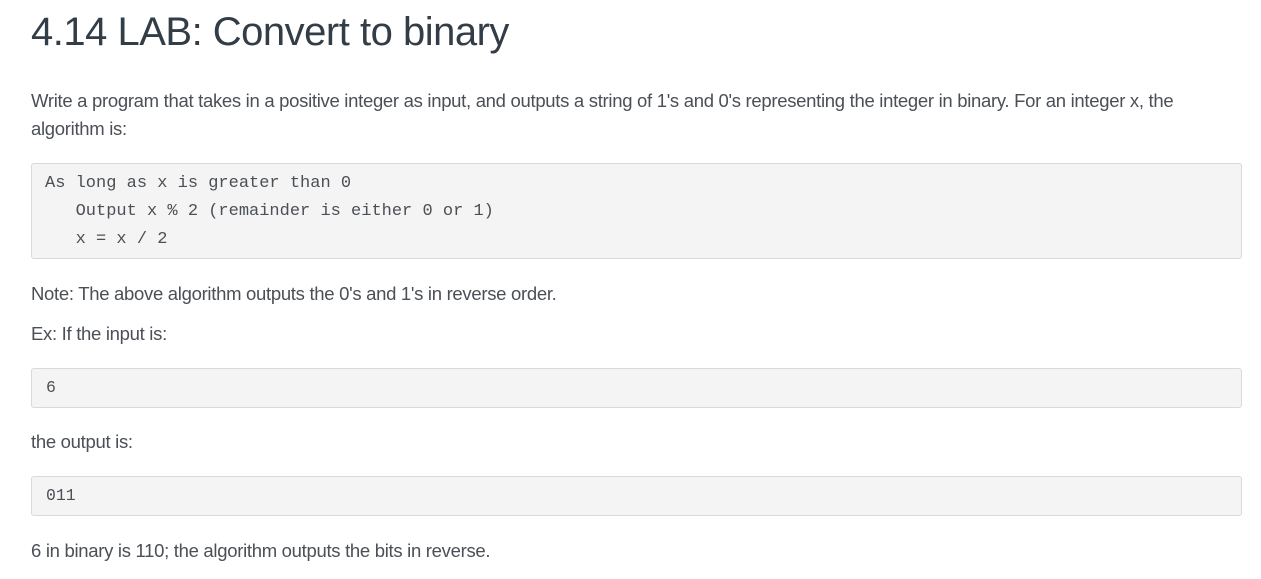 The image size is (1261, 579). What do you see at coordinates (198, 183) in the screenshot?
I see `algorithm-line: As long as x is greater than 0` at bounding box center [198, 183].